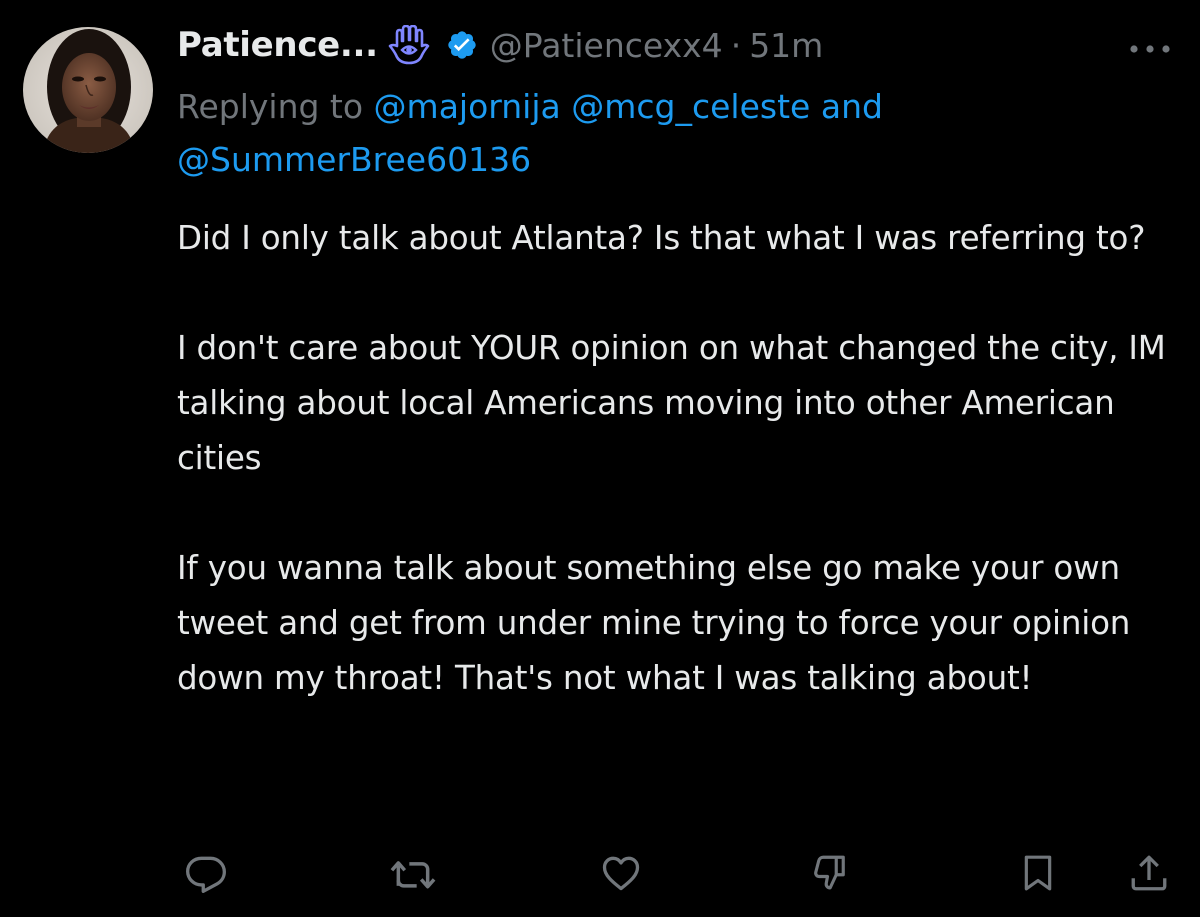 This screenshot has height=917, width=1200. What do you see at coordinates (354, 159) in the screenshot?
I see `mention-link: @SummerBree60136` at bounding box center [354, 159].